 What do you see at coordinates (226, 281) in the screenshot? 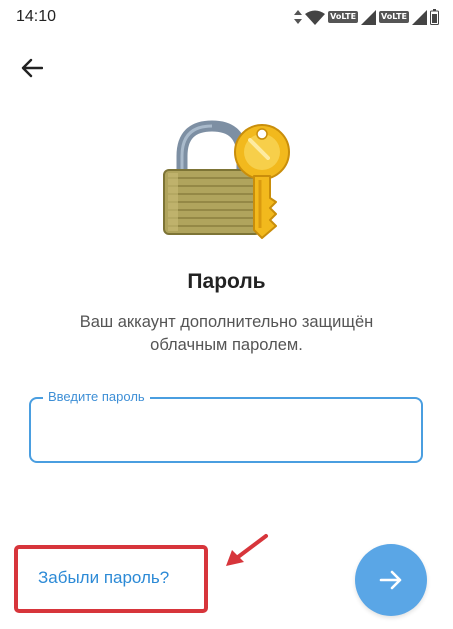
I see `page-title: Пароль` at bounding box center [226, 281].